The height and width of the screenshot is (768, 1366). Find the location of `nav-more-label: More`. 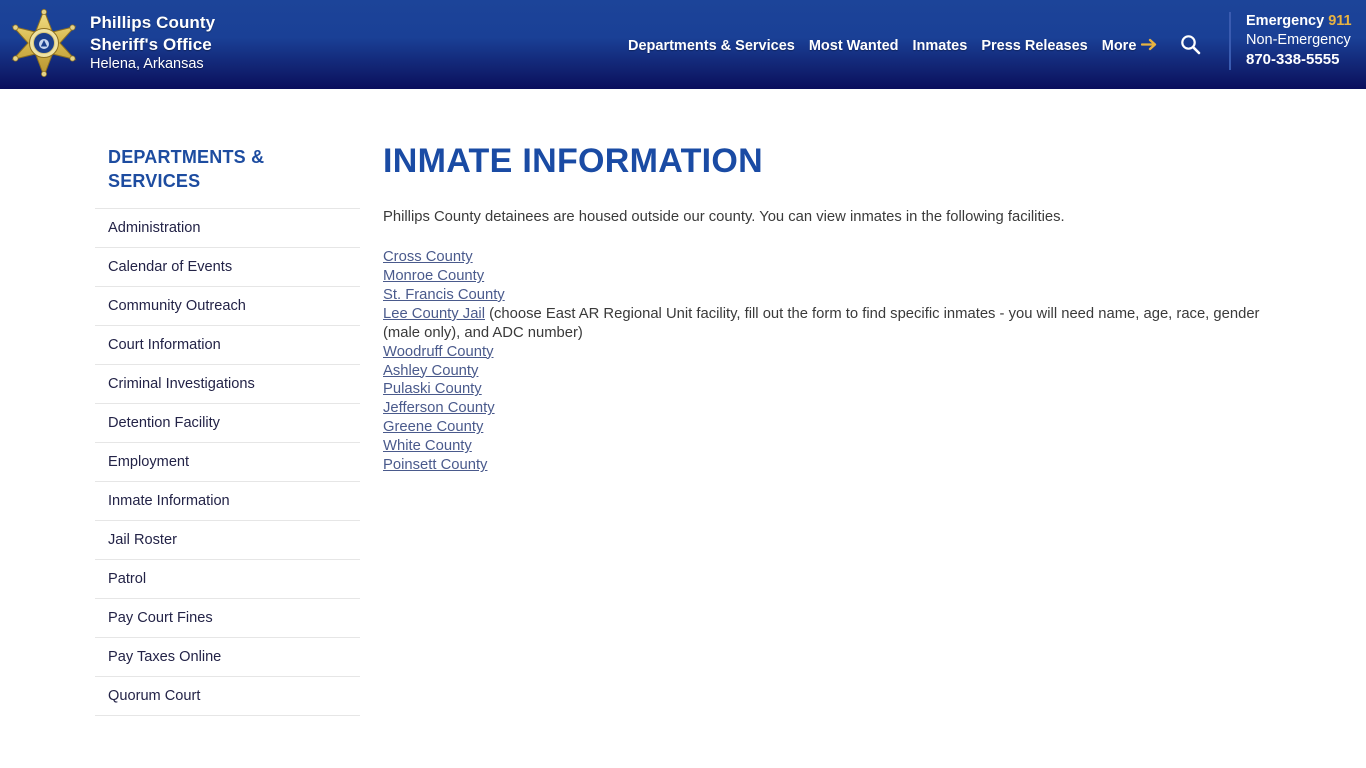

nav-more-label: More is located at coordinates (1119, 46).